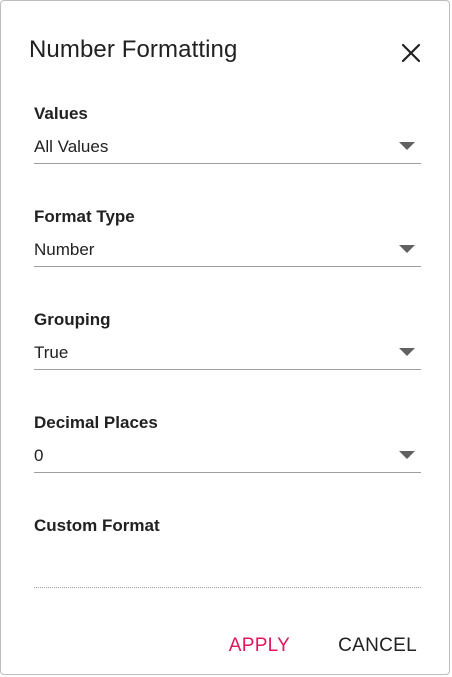 This screenshot has width=452, height=677. I want to click on decimal-places-dropdown: 0, so click(227, 459).